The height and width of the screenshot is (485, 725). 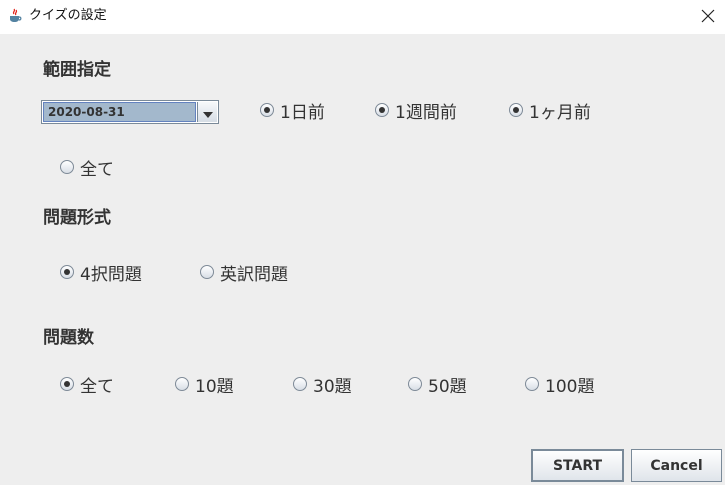 I want to click on radio-label: 英訳問題, so click(x=254, y=274).